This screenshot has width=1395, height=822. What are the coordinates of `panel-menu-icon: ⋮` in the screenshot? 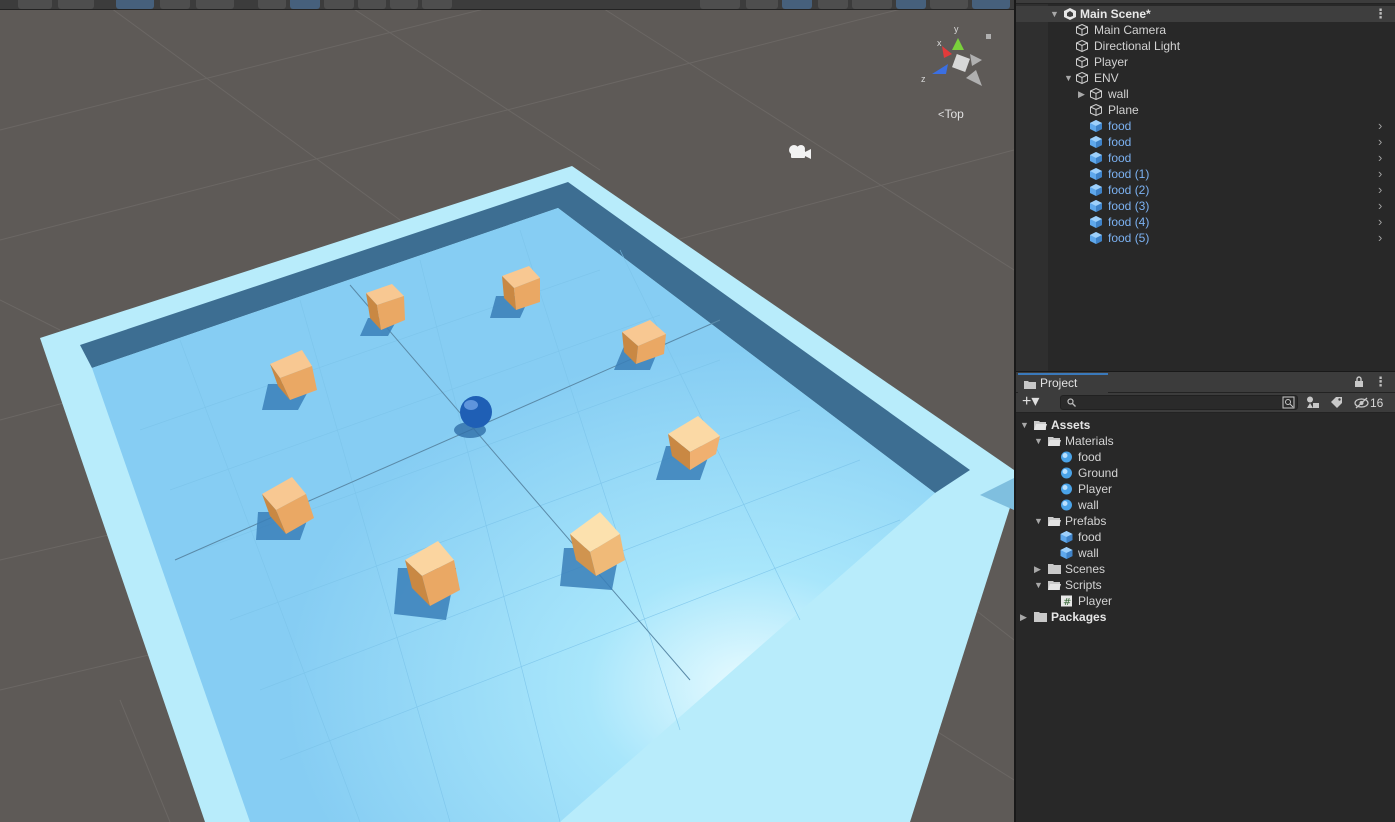 It's located at (1380, 382).